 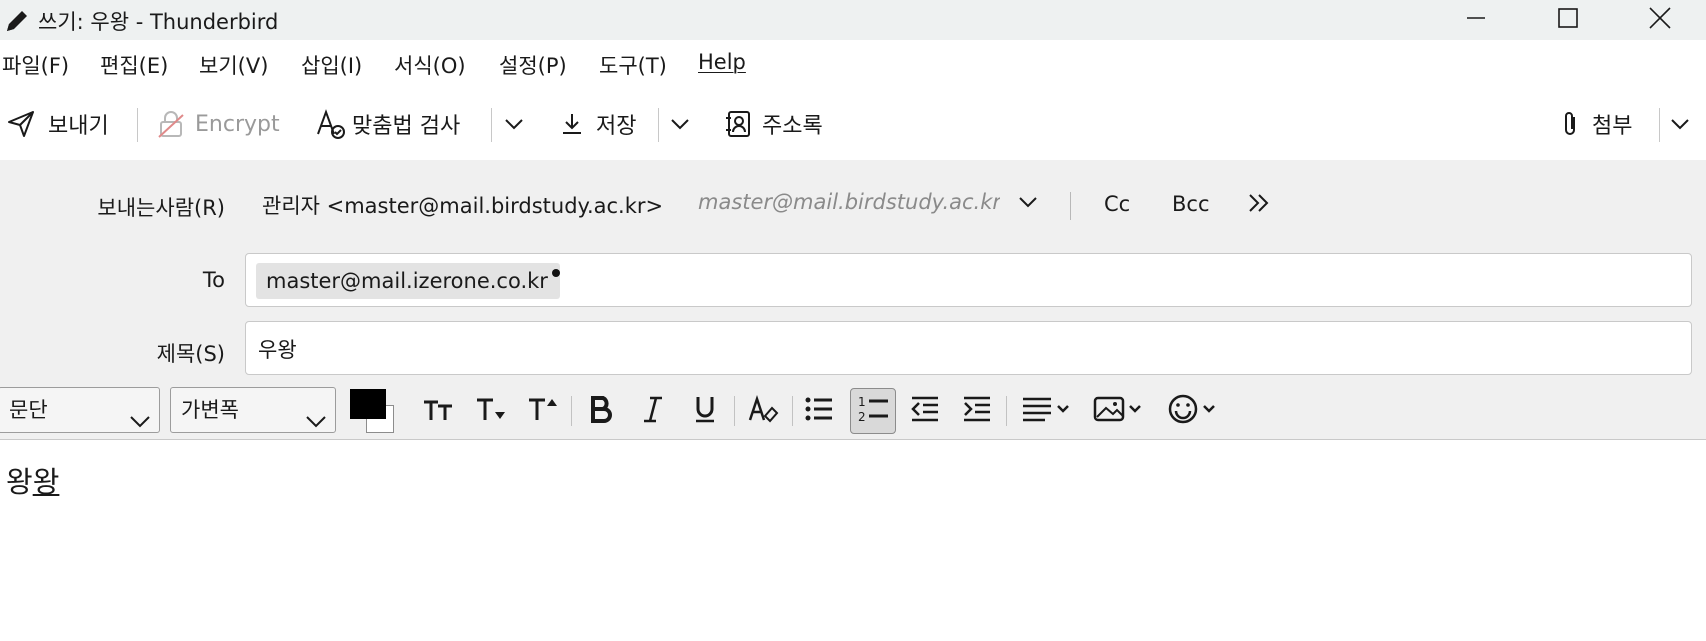 I want to click on numbered-list-button: 12, so click(x=873, y=411).